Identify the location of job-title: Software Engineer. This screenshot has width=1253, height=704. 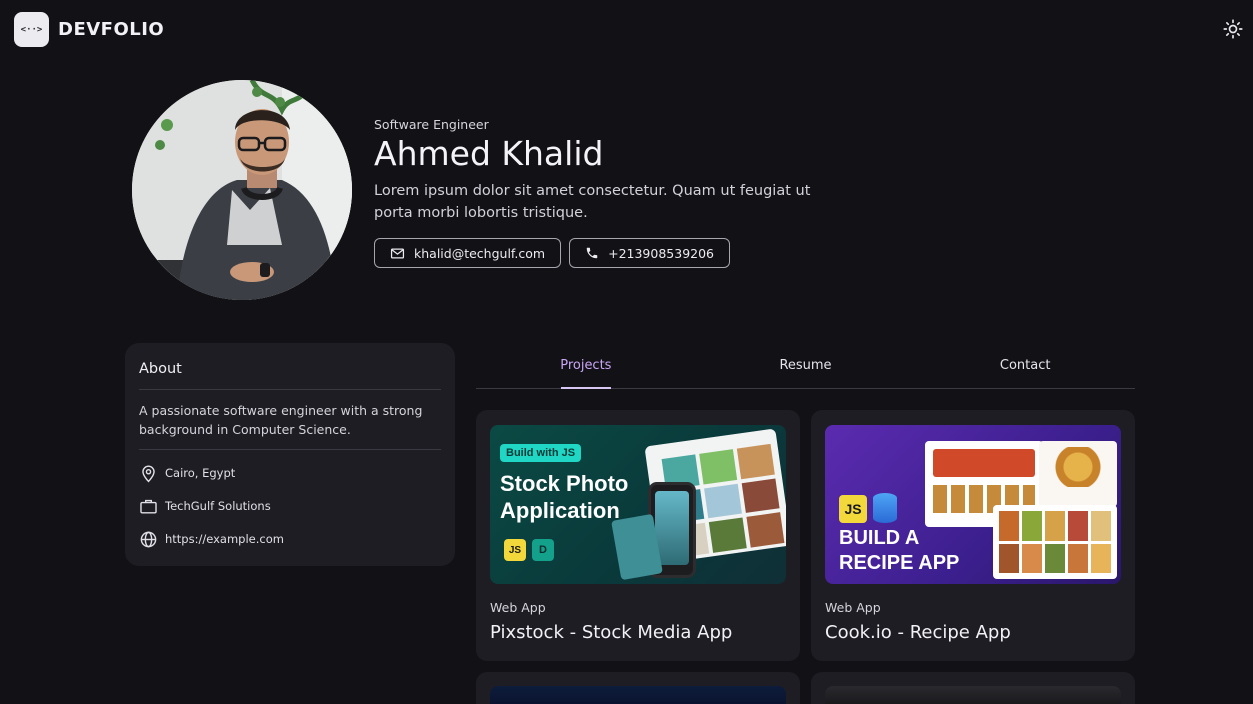
(431, 124).